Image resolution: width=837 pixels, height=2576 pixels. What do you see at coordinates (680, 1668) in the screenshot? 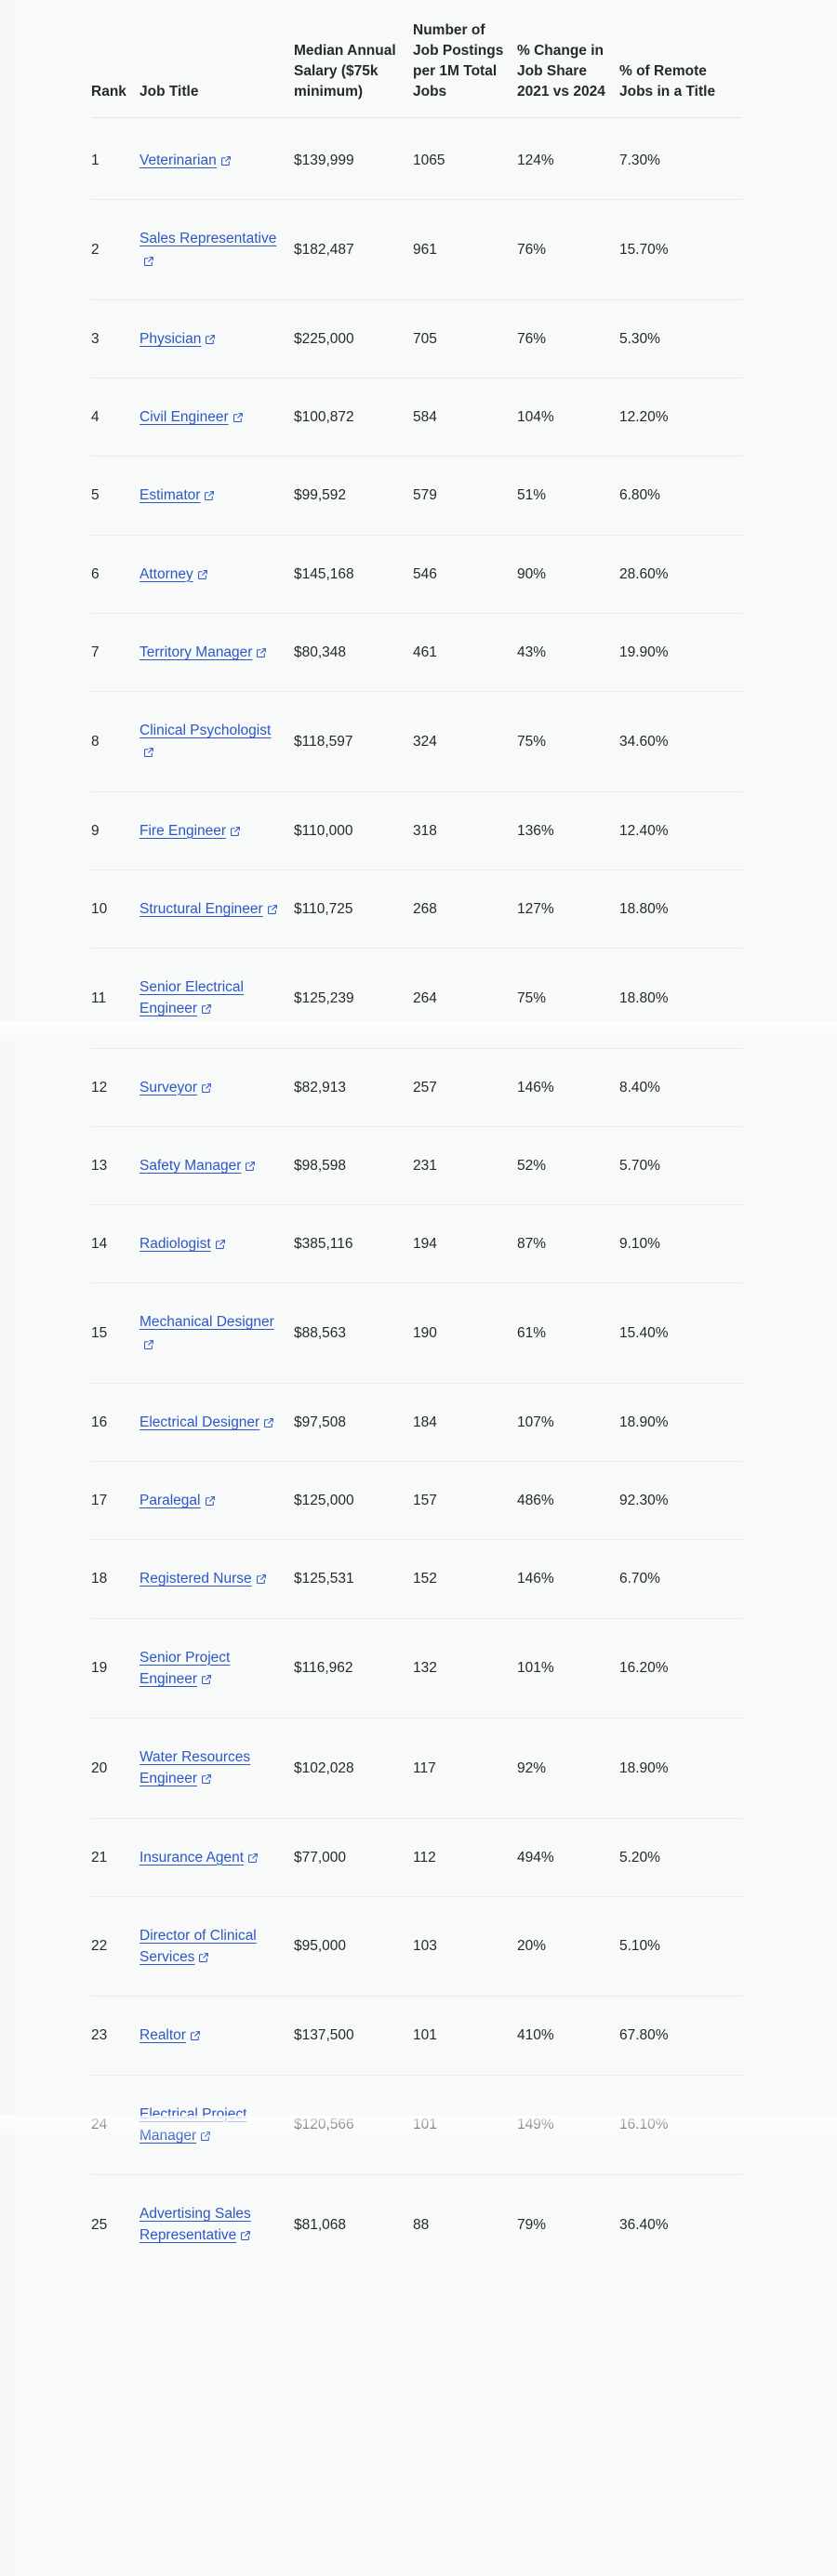
I see `cell-pct-remote-jobs: 16.20%` at bounding box center [680, 1668].